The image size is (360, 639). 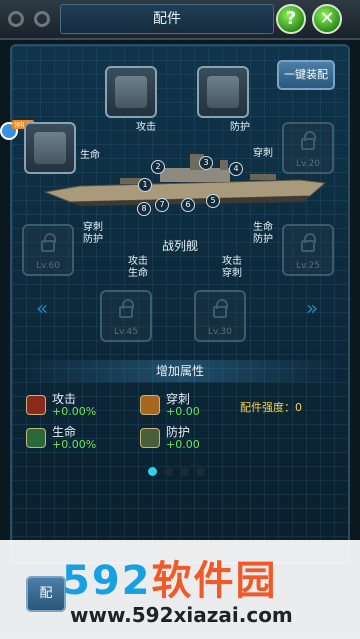 I want to click on marker-2: 2, so click(x=158, y=167).